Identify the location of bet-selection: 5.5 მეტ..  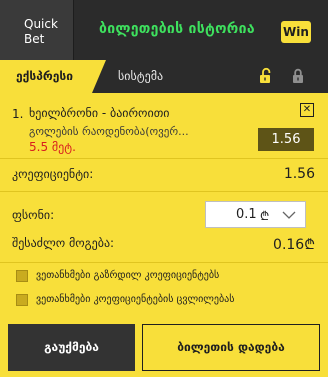
(52, 147).